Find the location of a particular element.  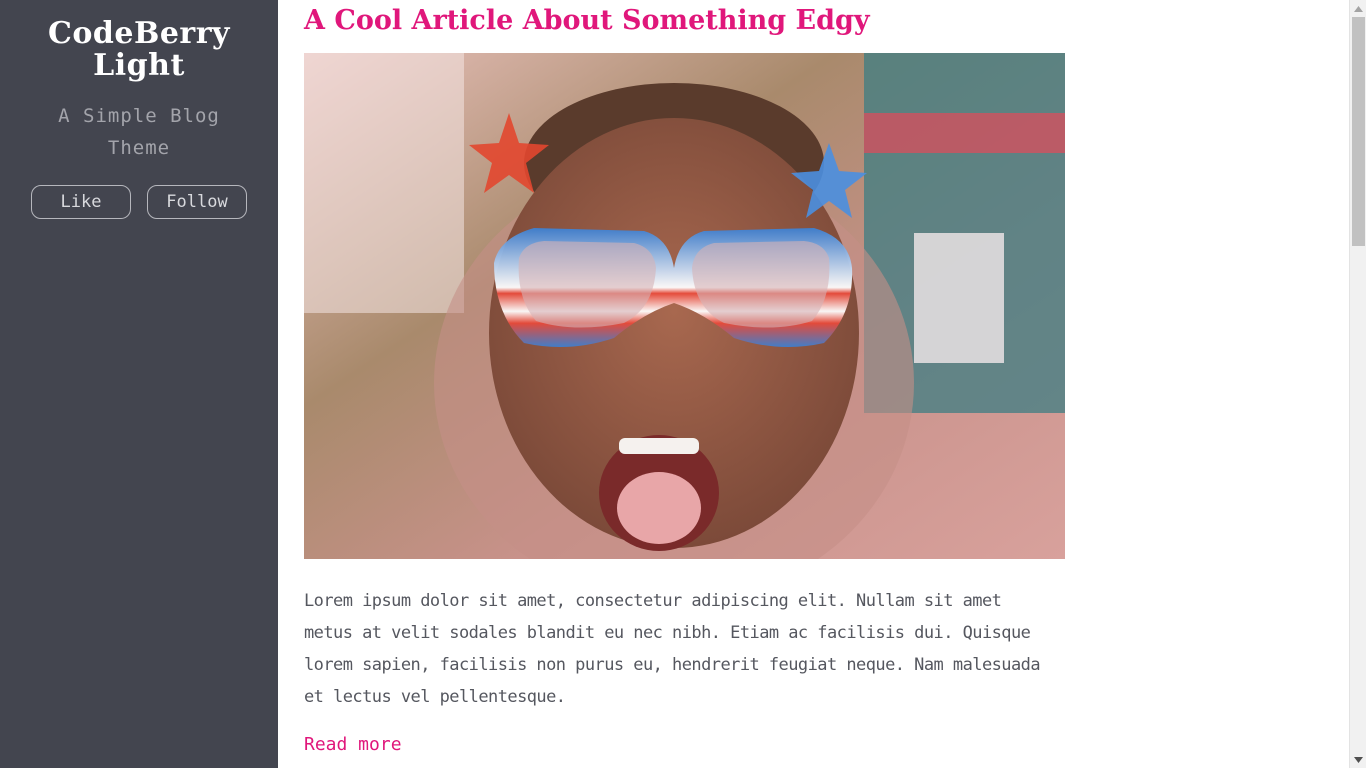

site-description-line-2: Theme is located at coordinates (139, 148).